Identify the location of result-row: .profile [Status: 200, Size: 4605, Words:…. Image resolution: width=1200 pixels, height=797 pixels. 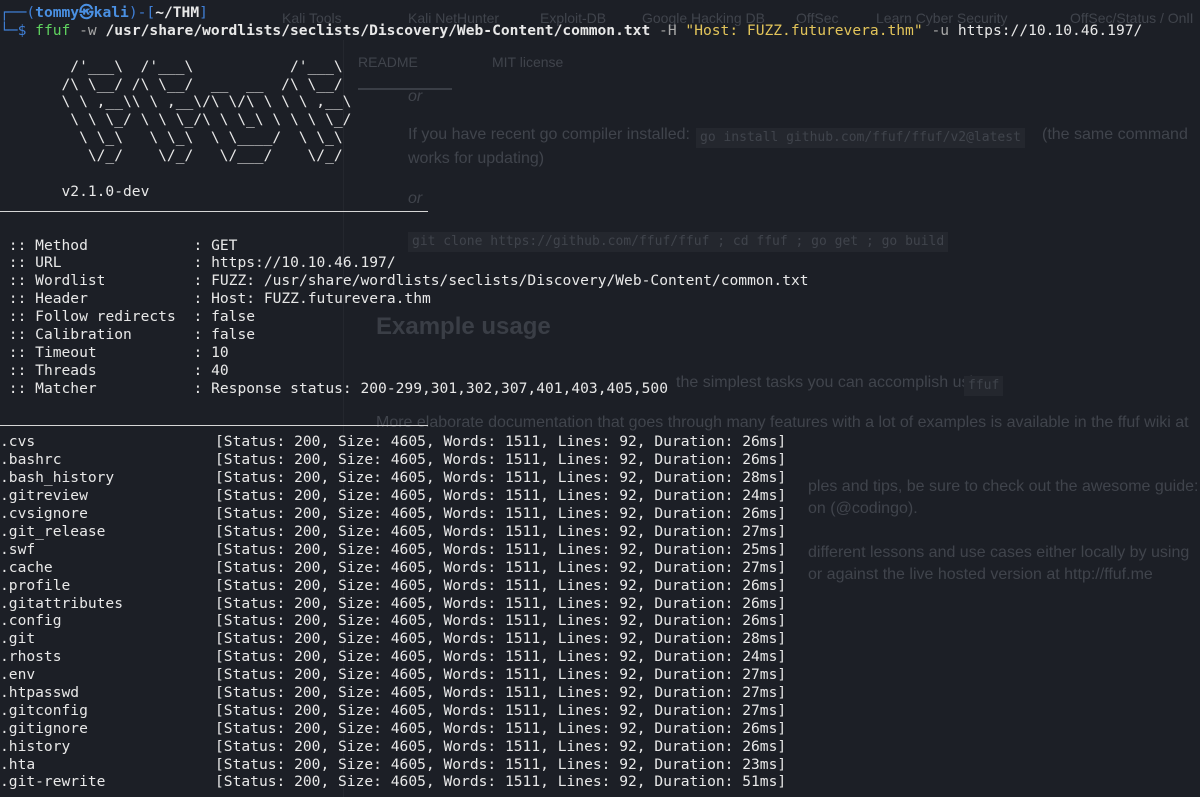
(571, 586).